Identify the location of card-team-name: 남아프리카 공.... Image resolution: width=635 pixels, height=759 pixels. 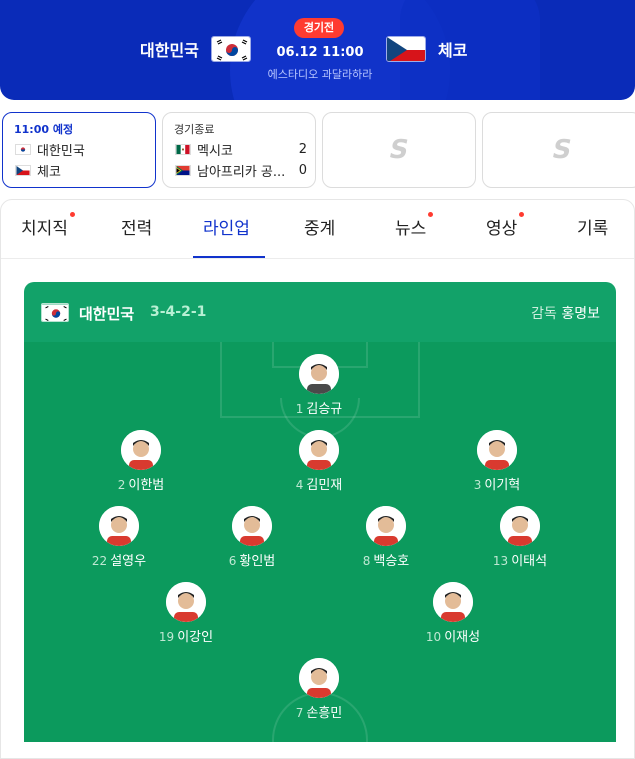
(241, 172).